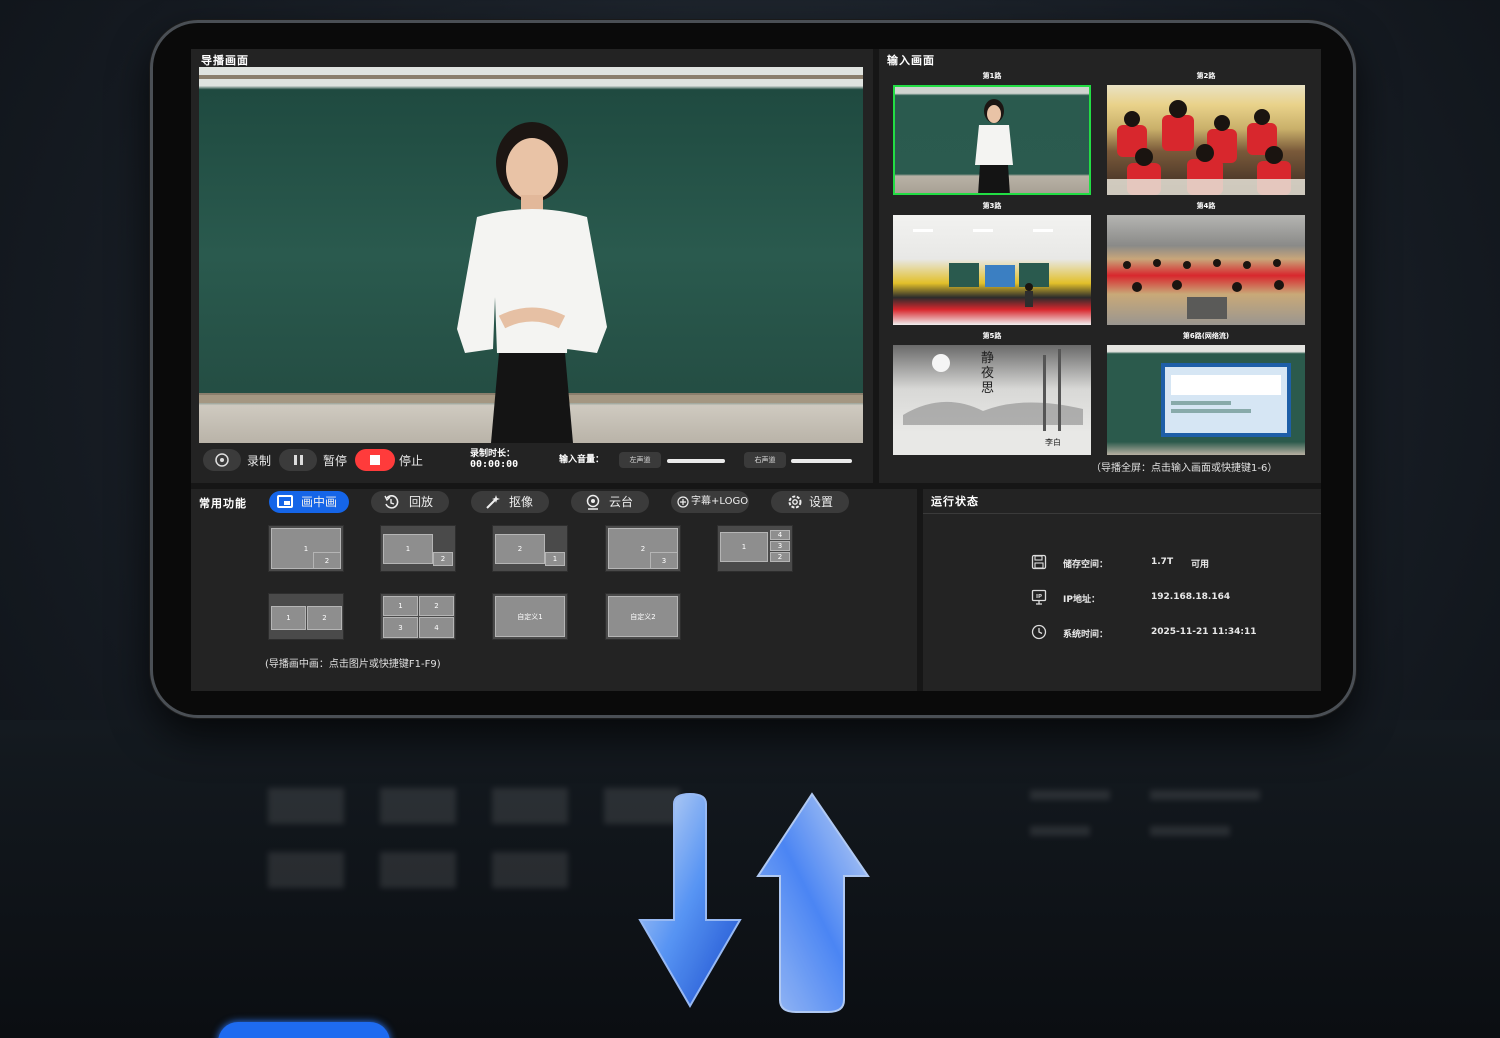 Image resolution: width=1500 pixels, height=1038 pixels. I want to click on storage-label: 储存空间：, so click(1086, 565).